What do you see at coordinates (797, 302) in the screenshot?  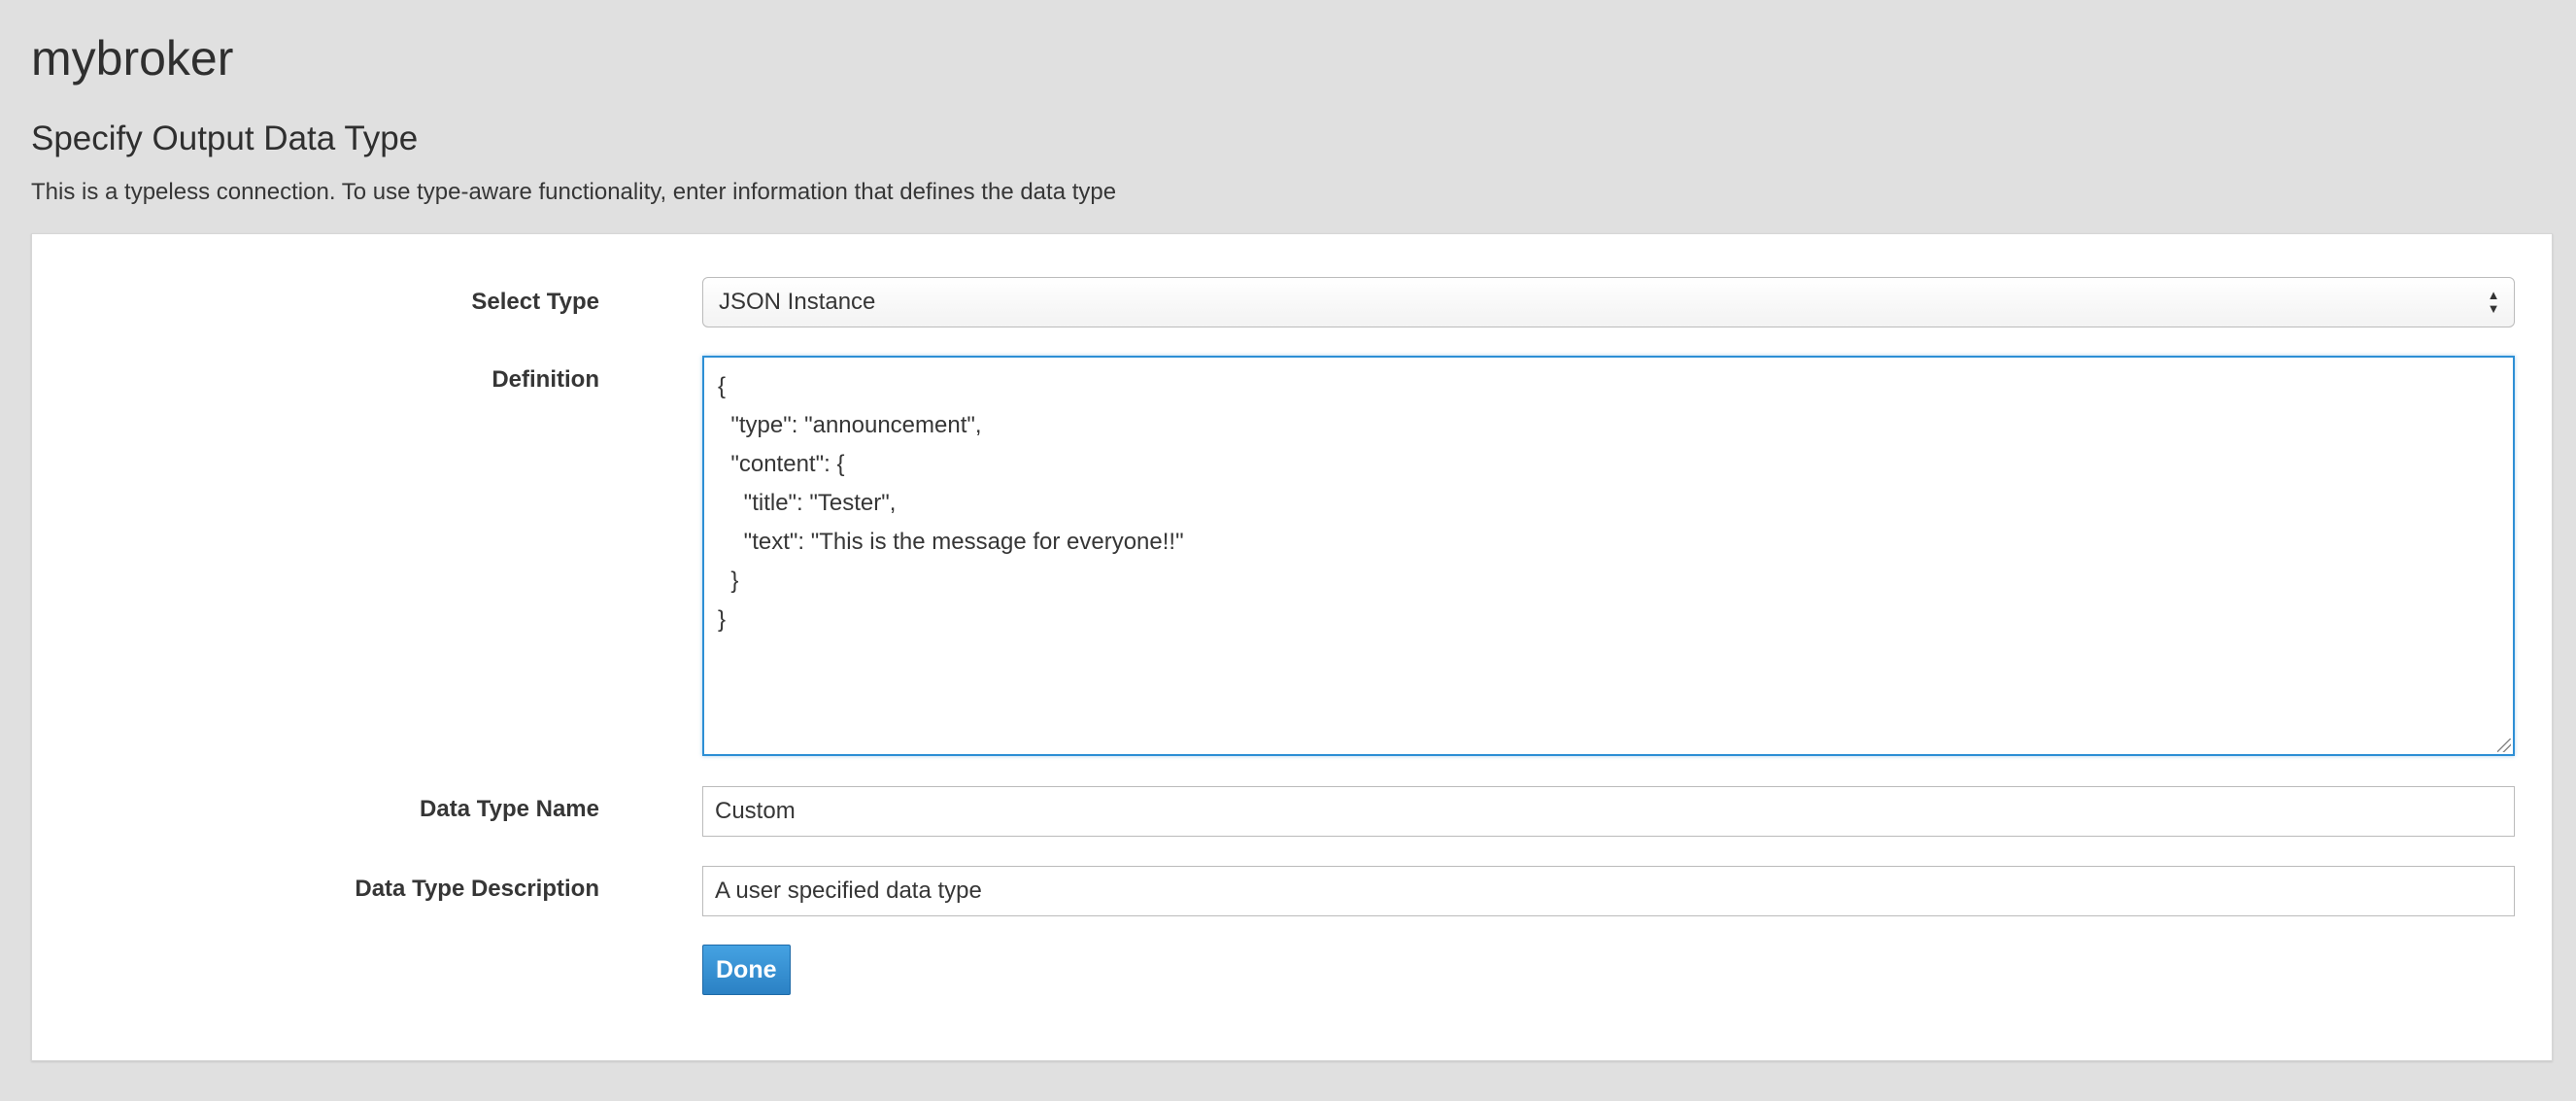 I see `select-type-value: JSON Instance` at bounding box center [797, 302].